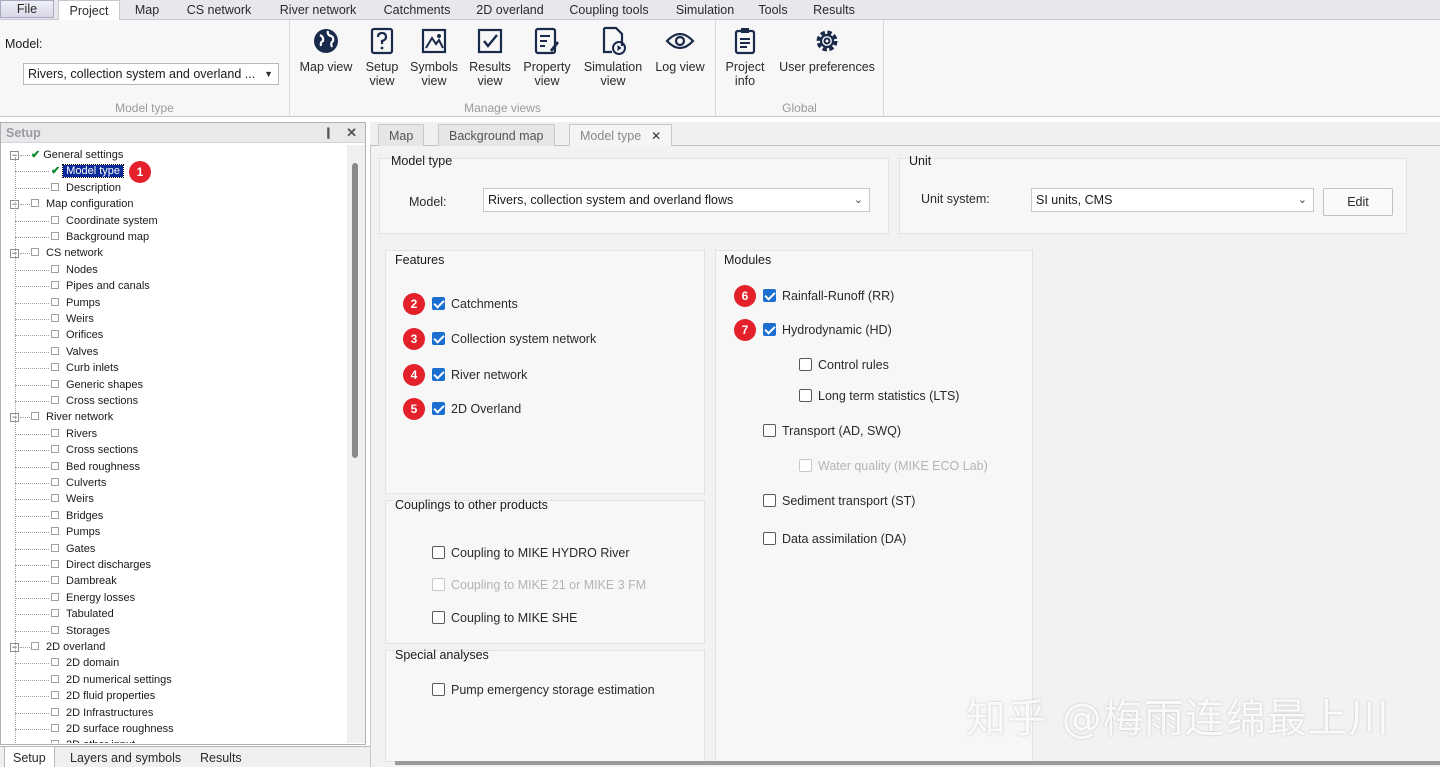  Describe the element at coordinates (1172, 200) in the screenshot. I see `unit-system-select: SI units, CMS ⌄` at that location.